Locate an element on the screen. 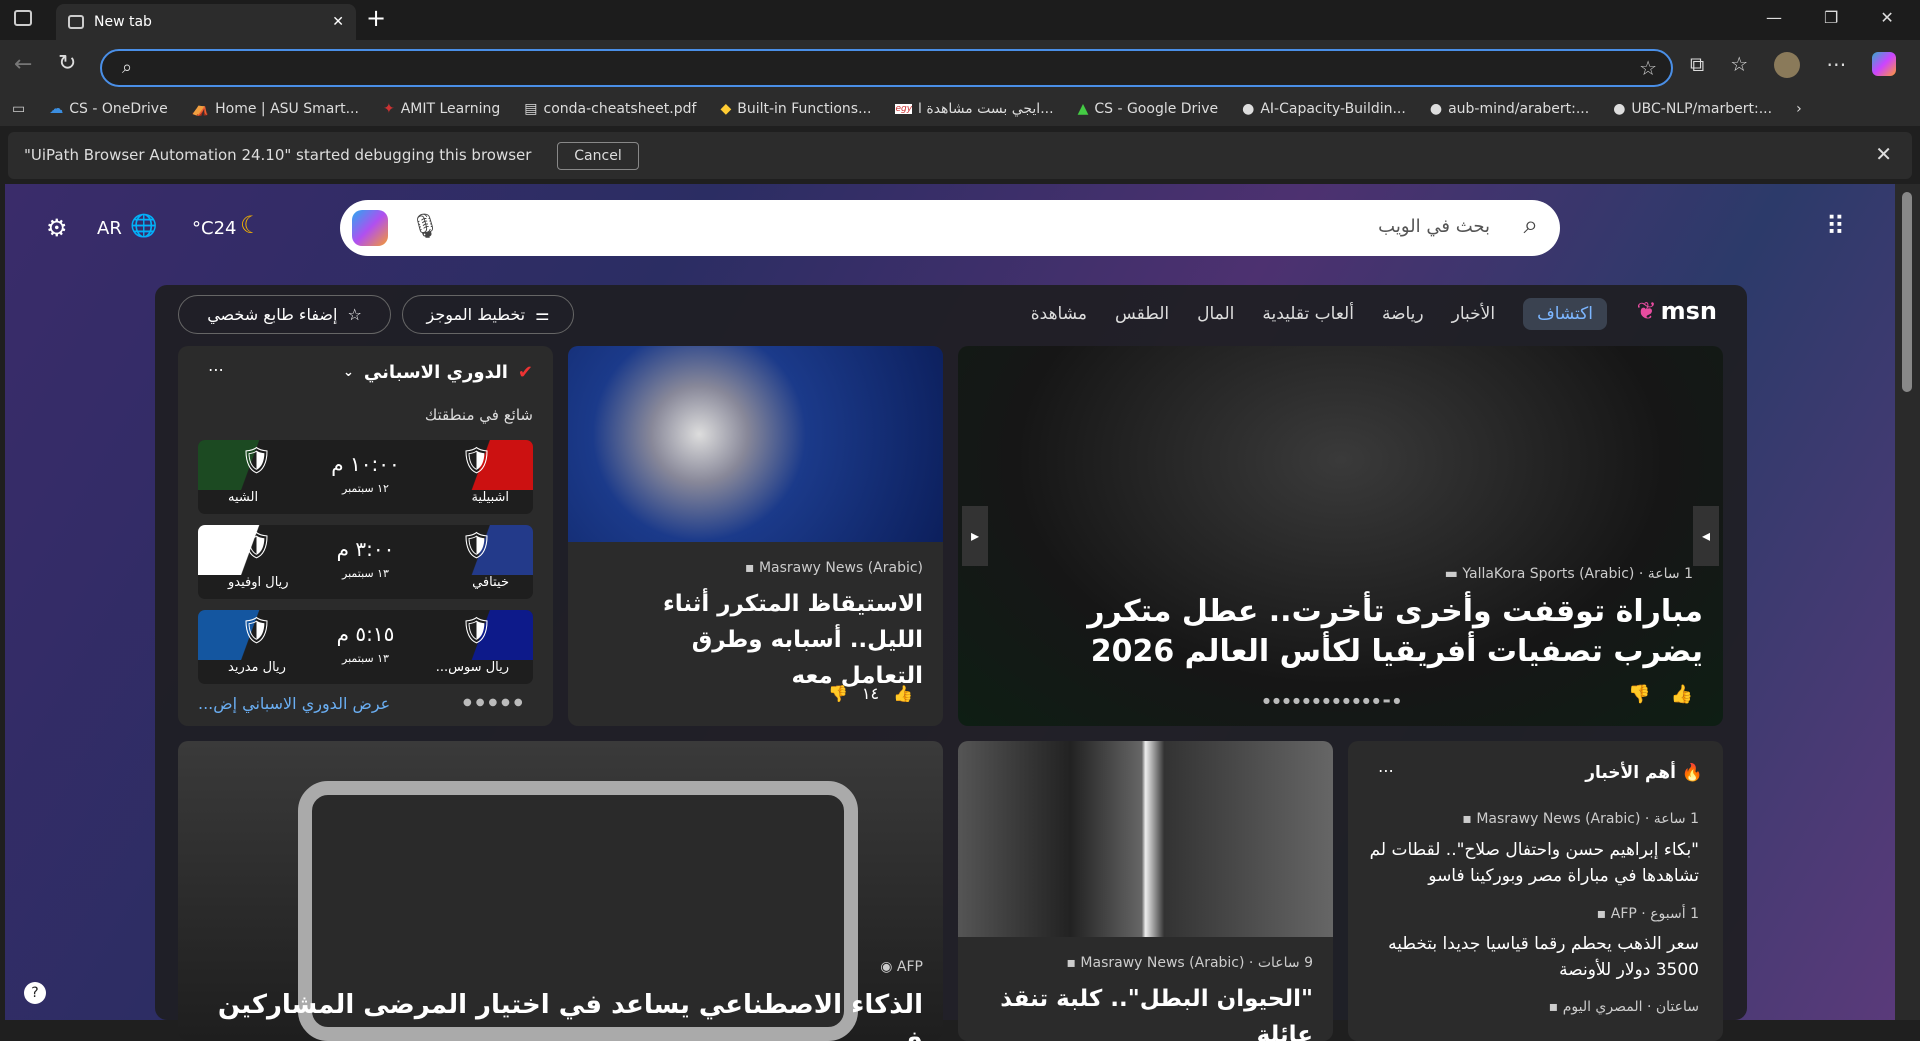 This screenshot has width=1920, height=1041. web-search-box: 🎙 بحث في الويب ⌕ is located at coordinates (950, 228).